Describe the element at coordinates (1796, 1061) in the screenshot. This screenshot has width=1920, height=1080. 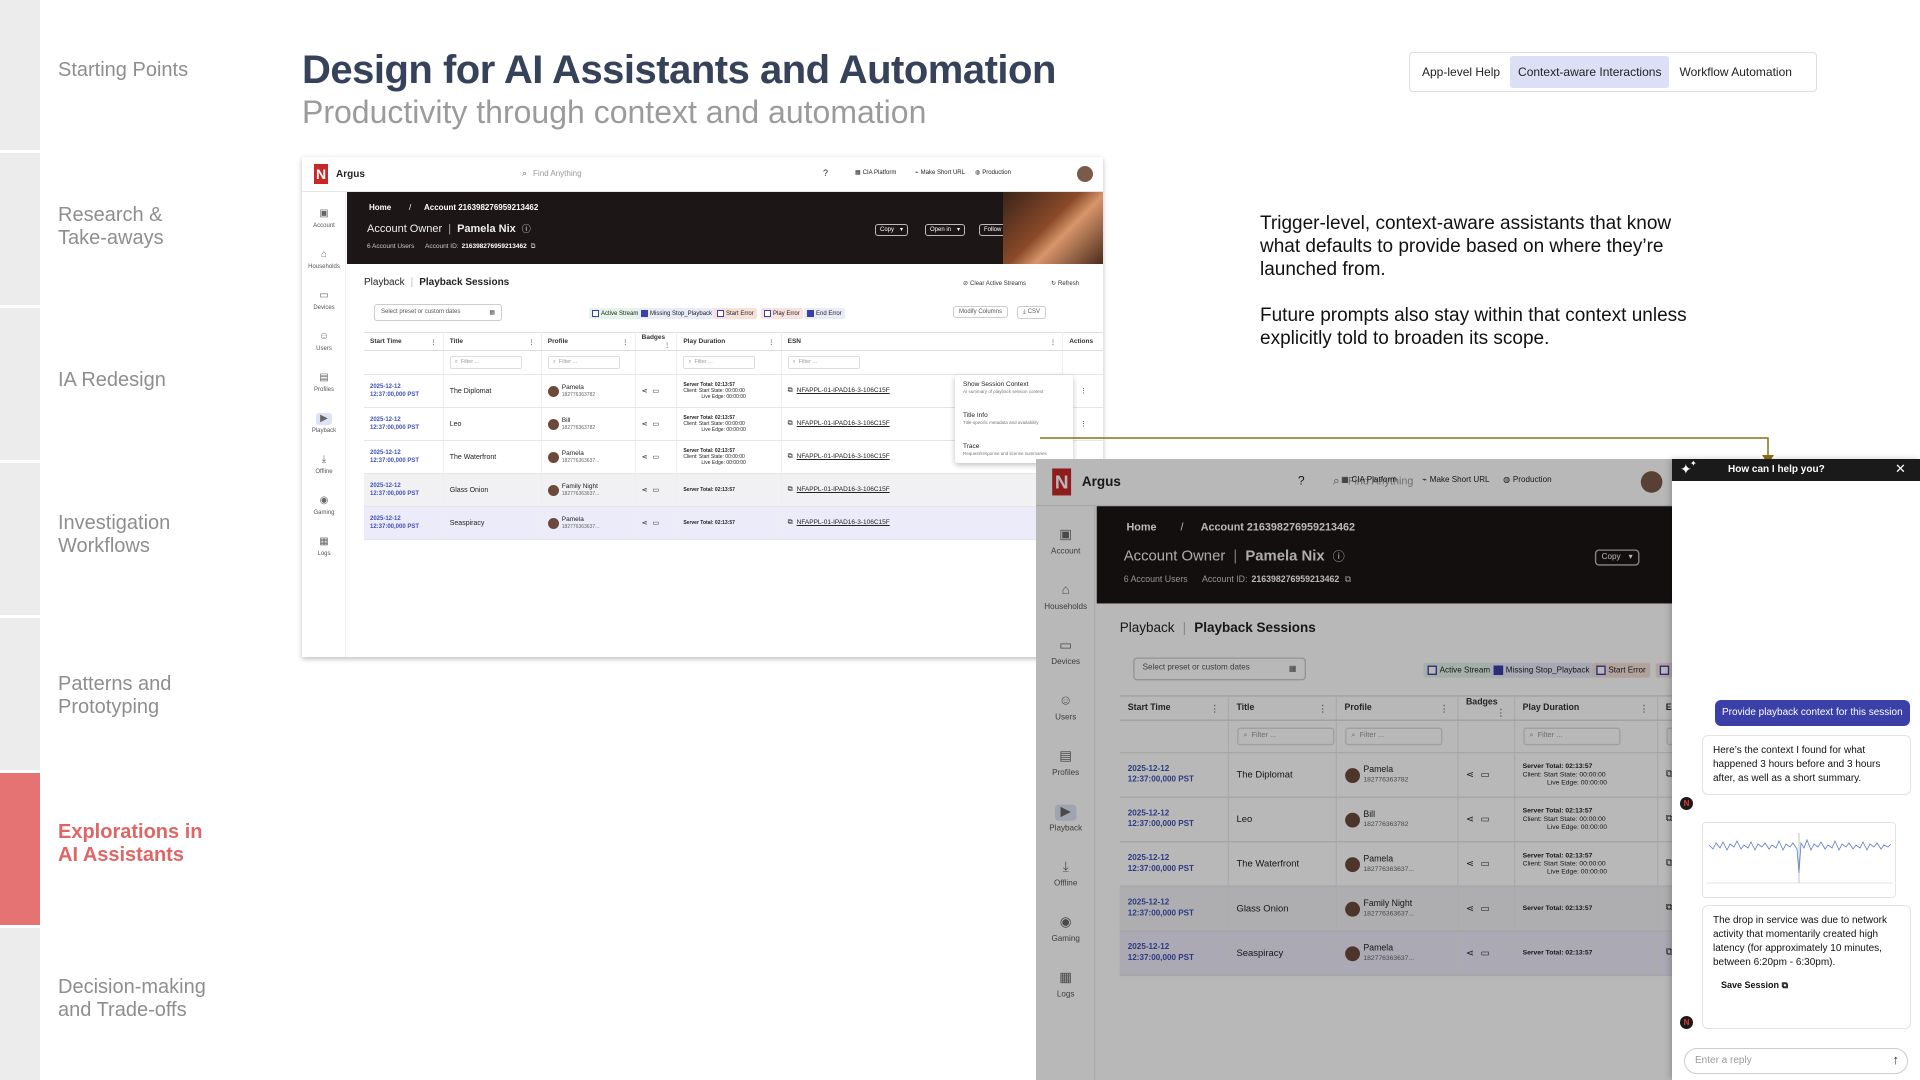
I see `reply-input: Enter a reply ↑` at that location.